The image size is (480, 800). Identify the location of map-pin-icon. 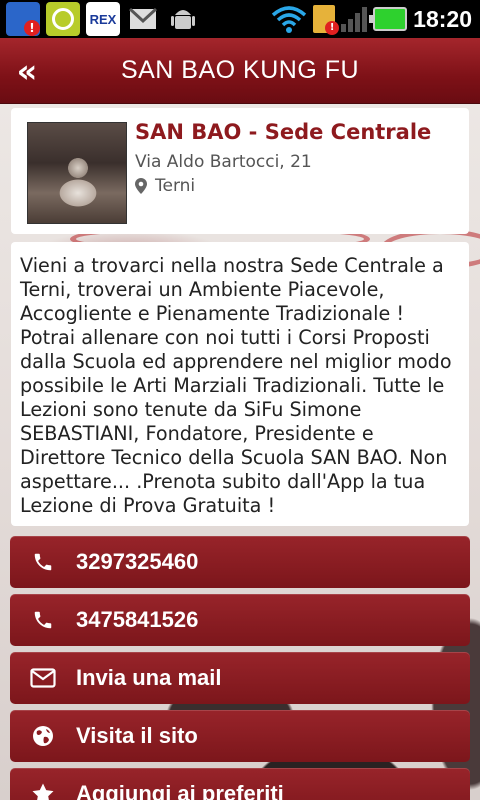
(141, 186).